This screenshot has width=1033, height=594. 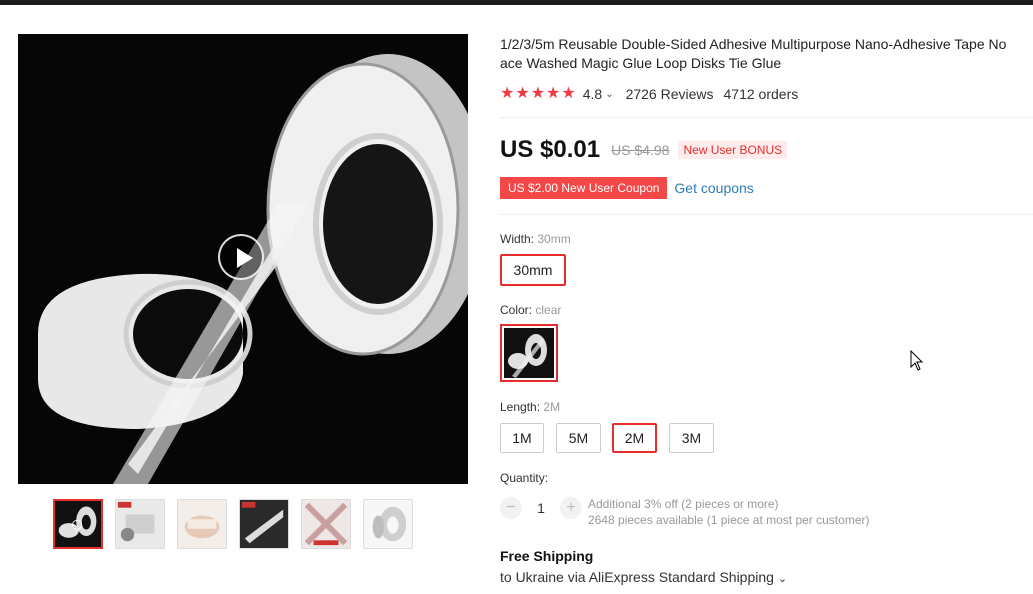 I want to click on coupon-row: US $2.00 New User Coupon Get coupons, so click(x=627, y=188).